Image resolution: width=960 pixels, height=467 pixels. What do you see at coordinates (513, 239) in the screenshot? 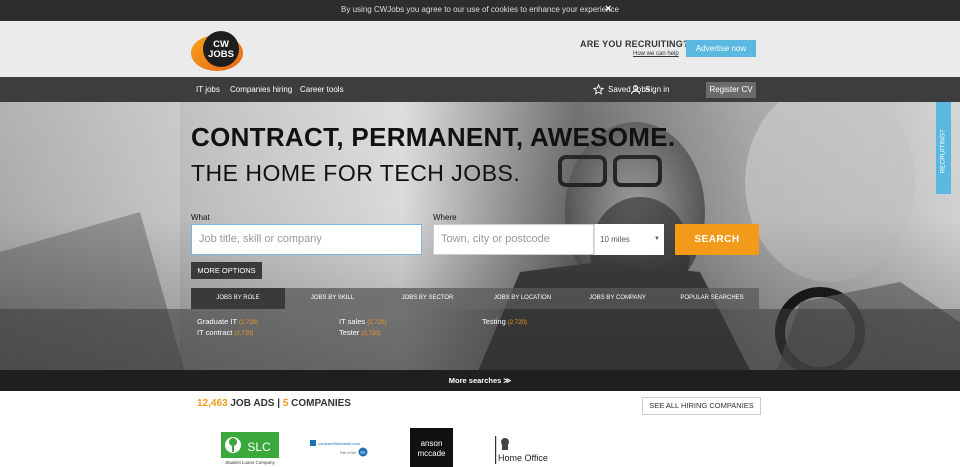
I see `where-input: Town, city or postcode` at bounding box center [513, 239].